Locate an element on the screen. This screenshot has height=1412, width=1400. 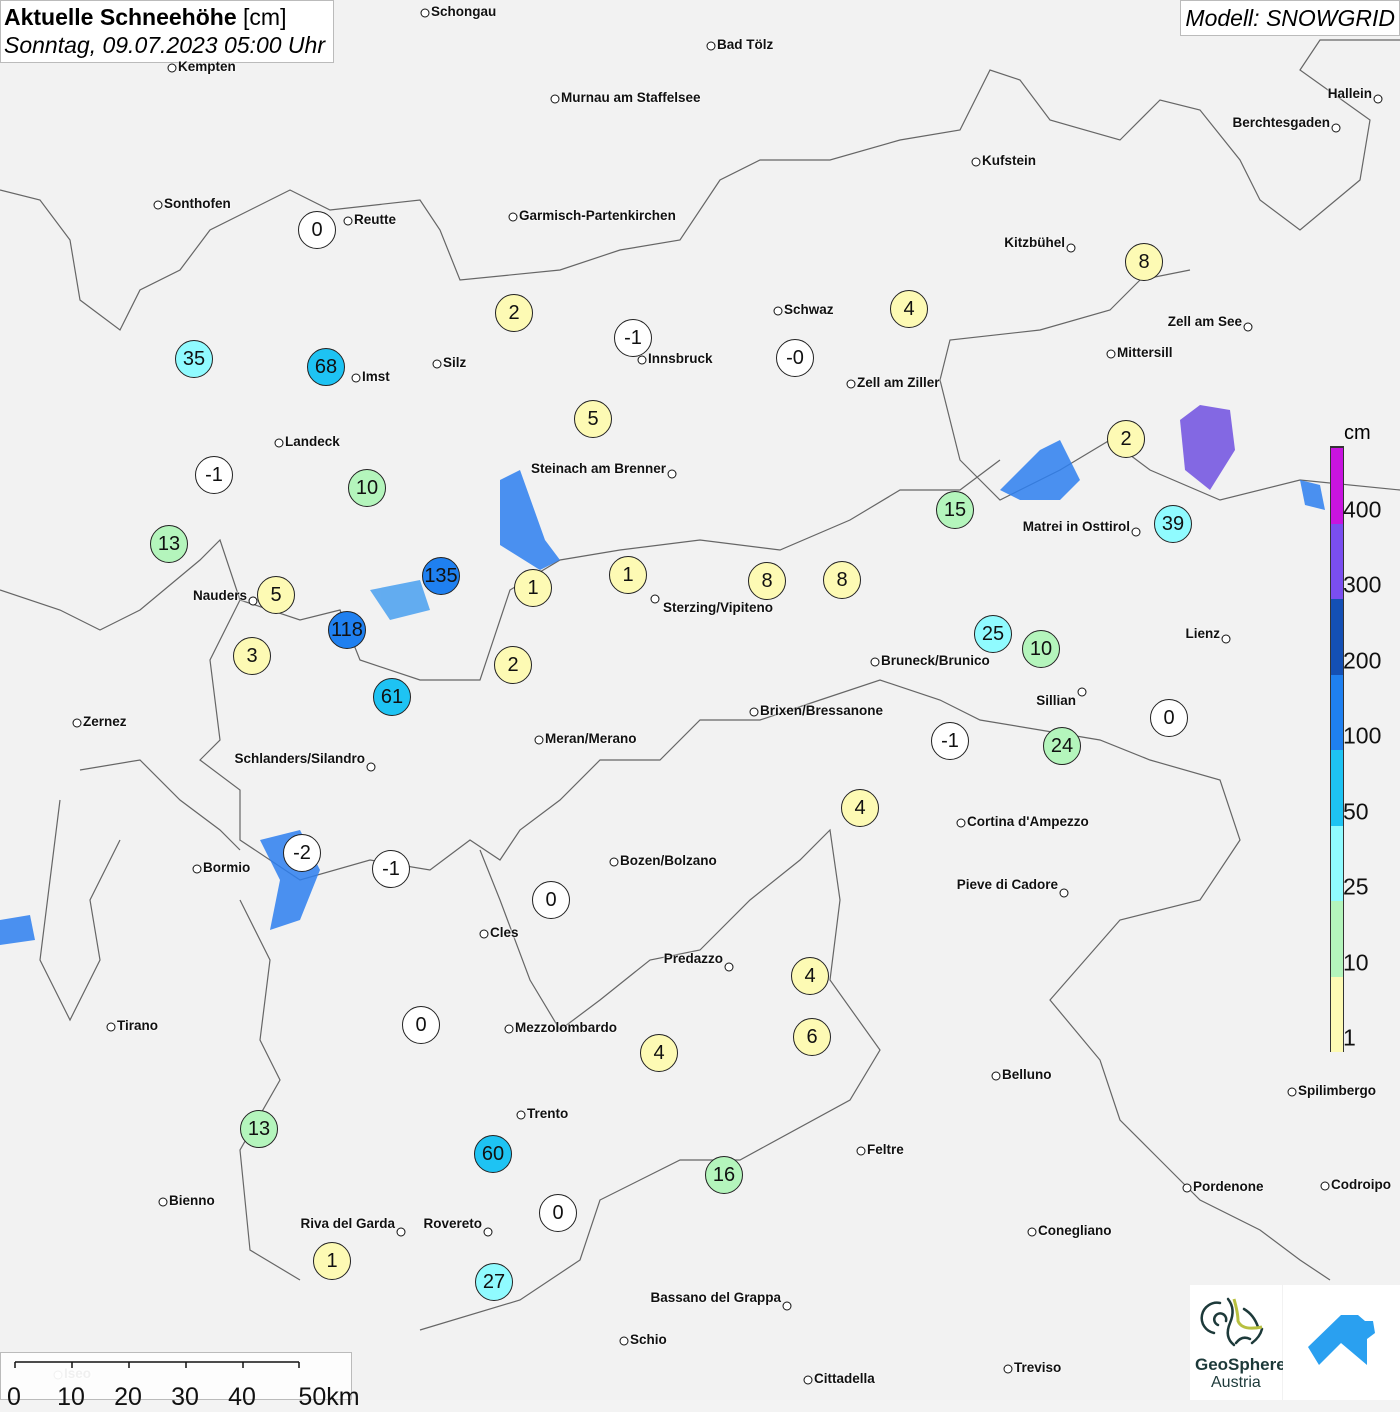
snow-depth-station: 135 is located at coordinates (441, 576).